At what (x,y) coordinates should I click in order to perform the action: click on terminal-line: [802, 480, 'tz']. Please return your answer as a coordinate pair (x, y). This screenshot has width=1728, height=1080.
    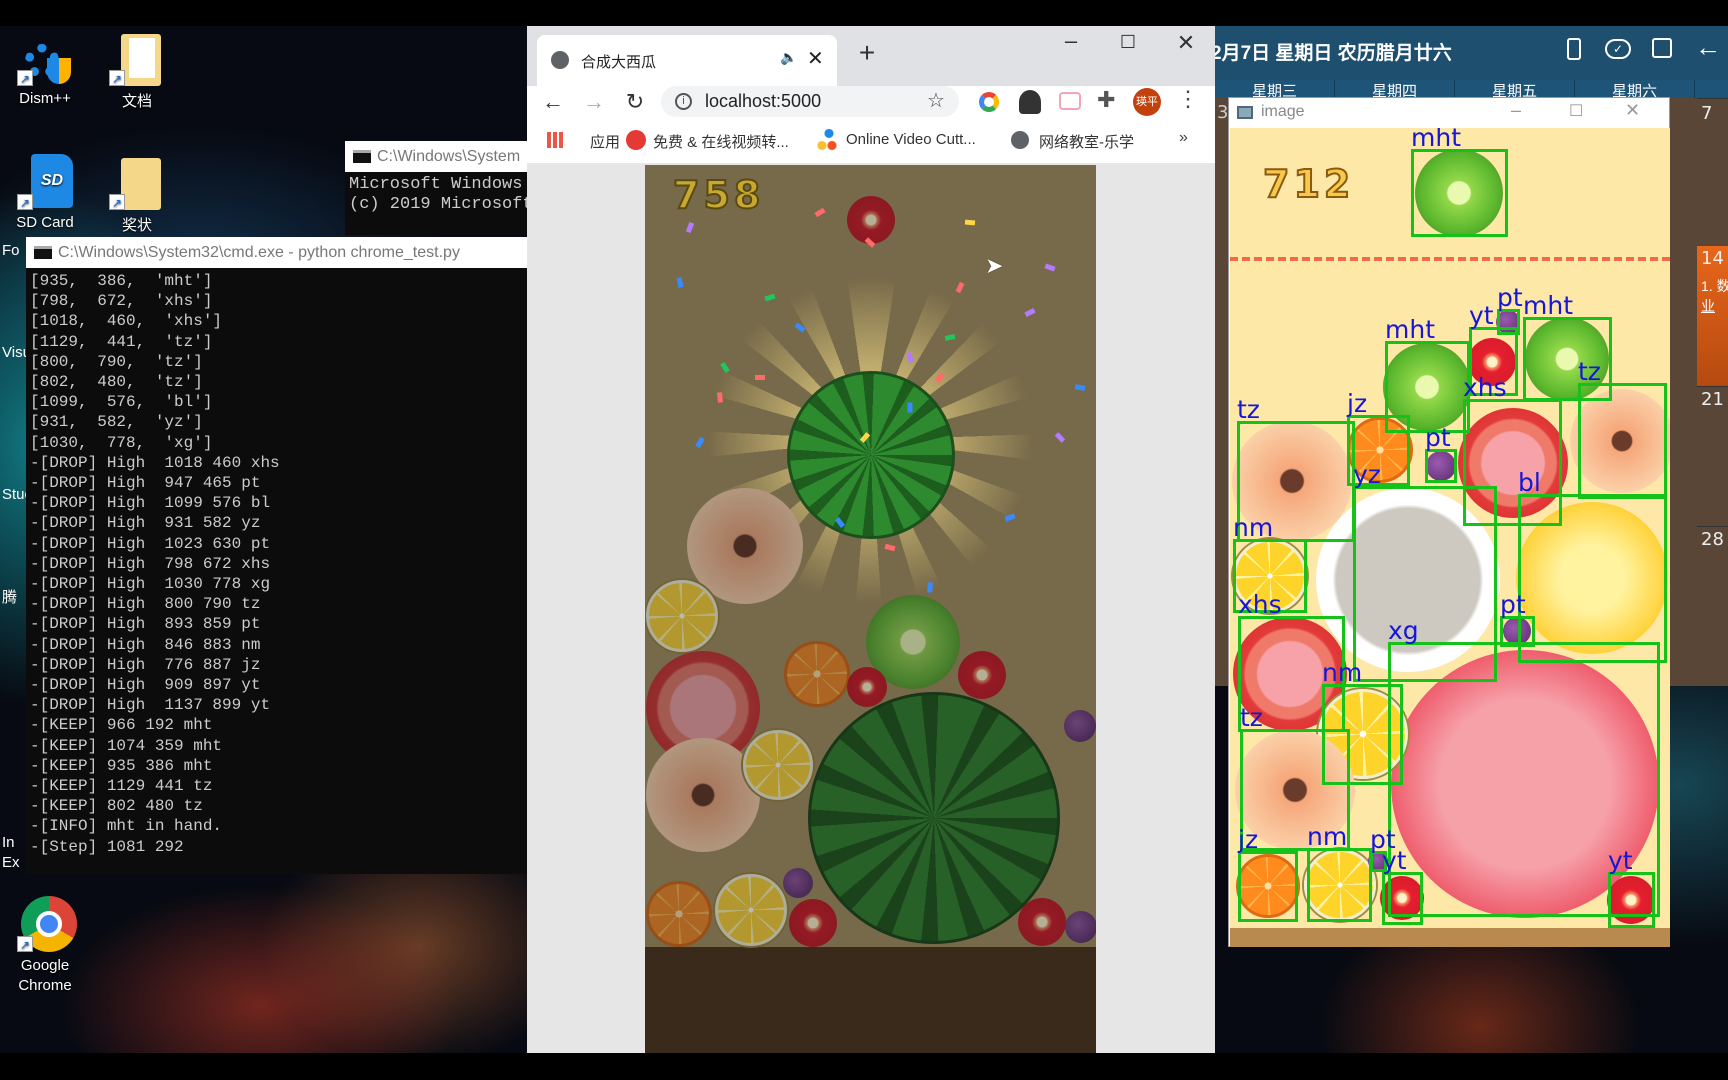
    Looking at the image, I should click on (116, 382).